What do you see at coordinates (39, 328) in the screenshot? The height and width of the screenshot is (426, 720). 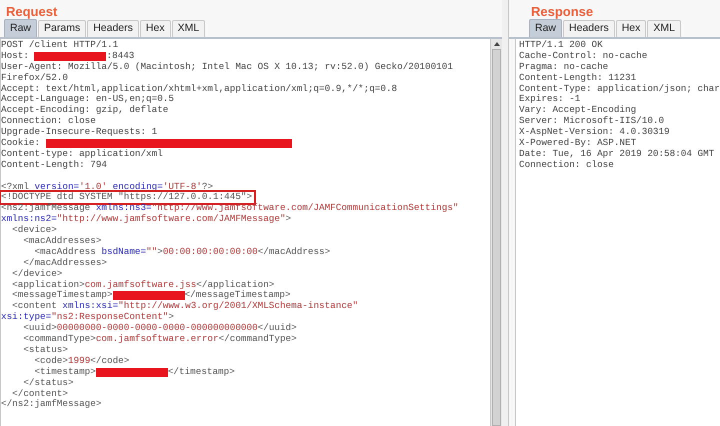 I see `code-text: <uuid>` at bounding box center [39, 328].